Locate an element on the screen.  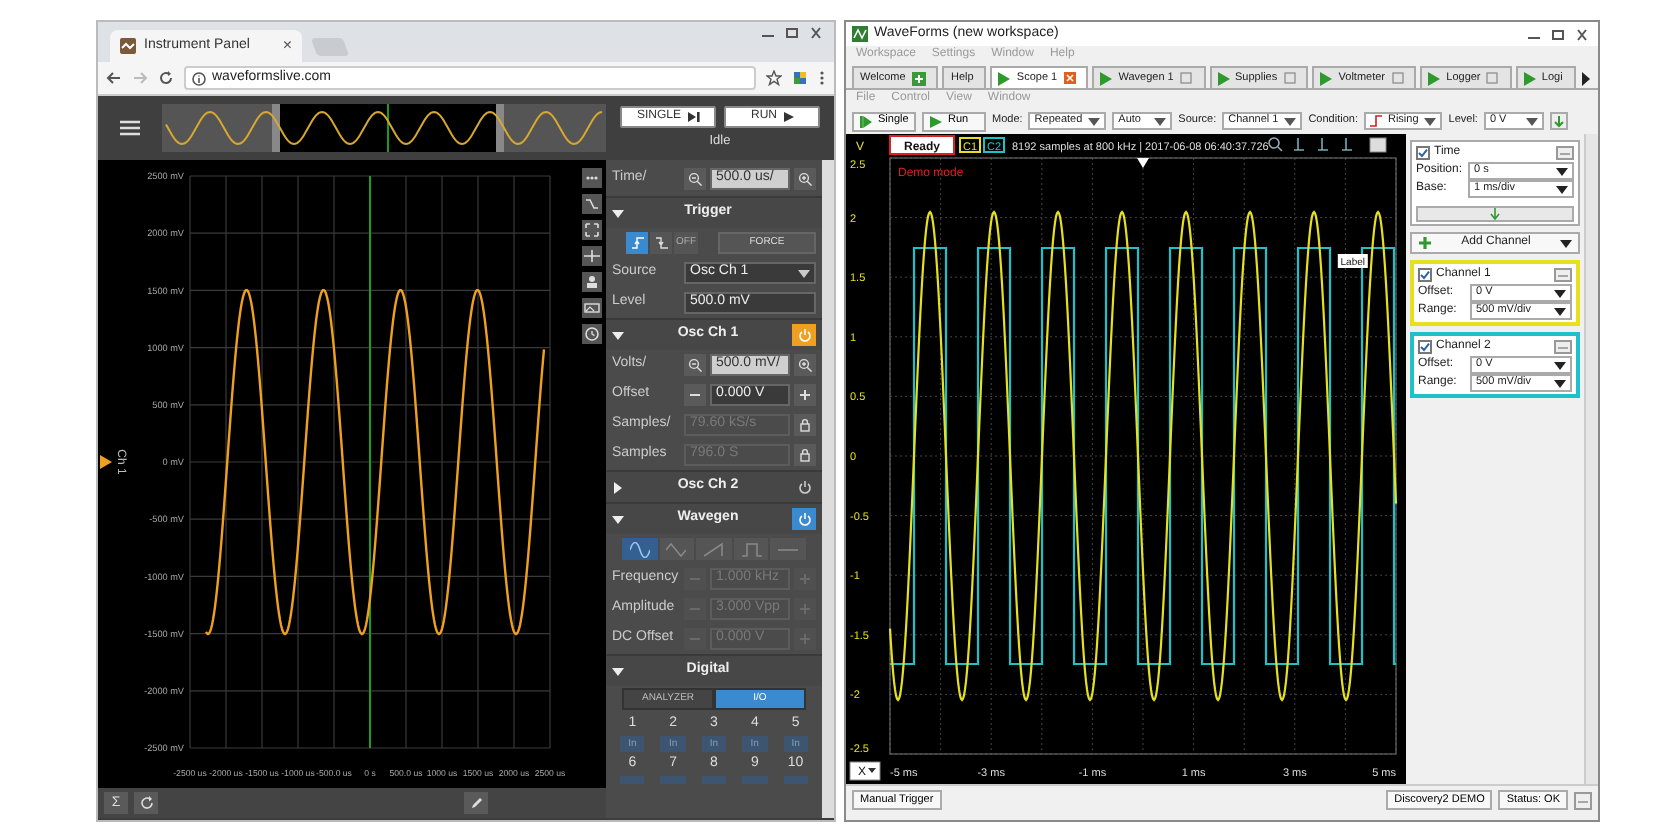
info-icon is located at coordinates (199, 78).